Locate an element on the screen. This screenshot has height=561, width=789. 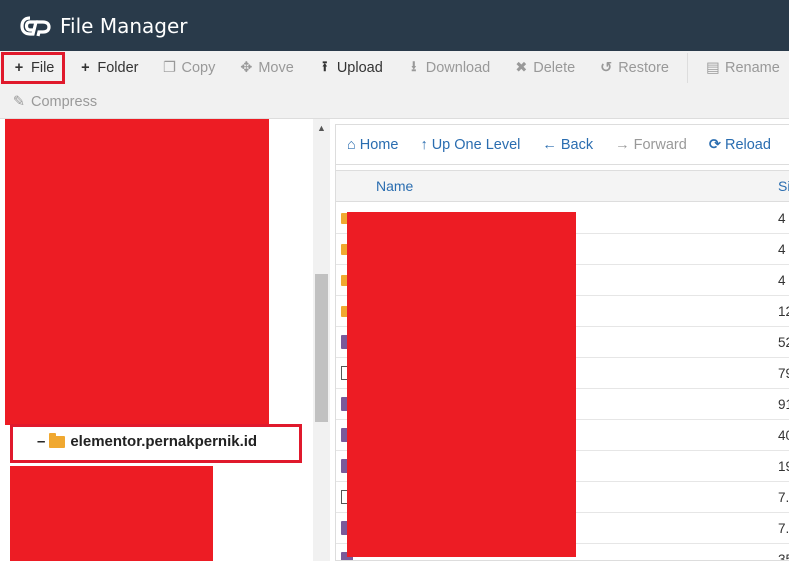
redaction-block is located at coordinates (111, 513).